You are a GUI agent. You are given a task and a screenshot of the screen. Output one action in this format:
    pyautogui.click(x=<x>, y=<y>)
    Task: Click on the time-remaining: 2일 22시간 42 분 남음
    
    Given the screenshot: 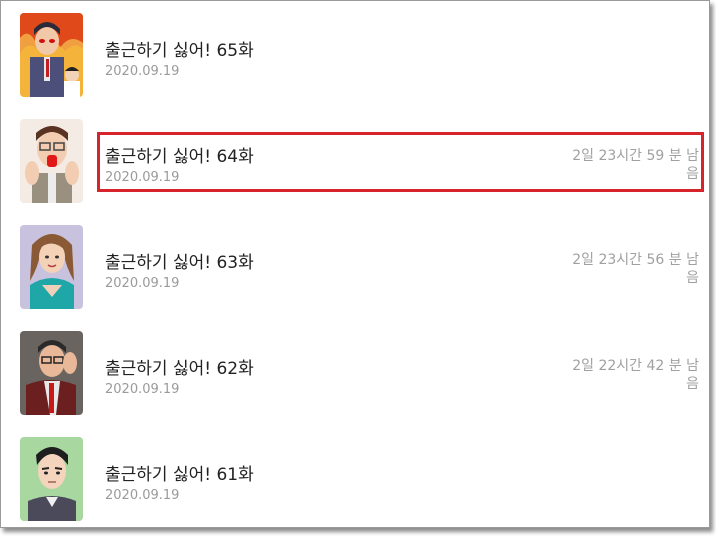 What is the action you would take?
    pyautogui.click(x=635, y=375)
    